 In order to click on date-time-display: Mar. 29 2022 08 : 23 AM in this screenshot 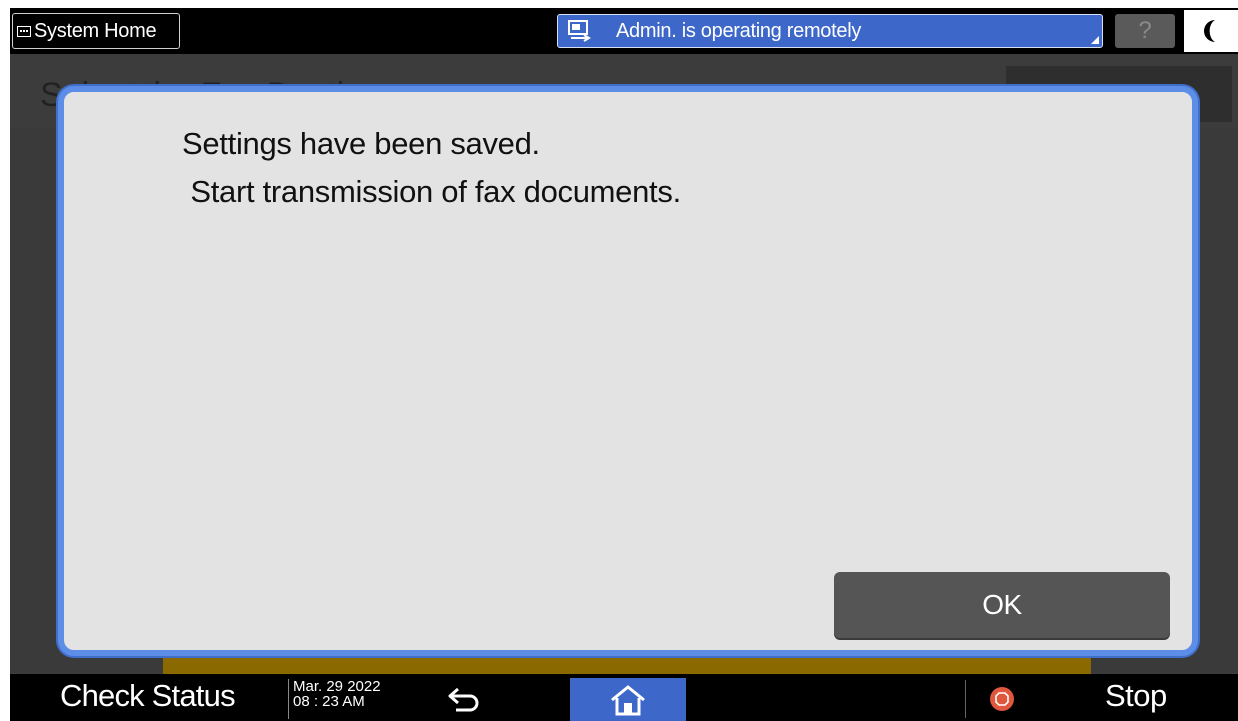, I will do `click(334, 699)`.